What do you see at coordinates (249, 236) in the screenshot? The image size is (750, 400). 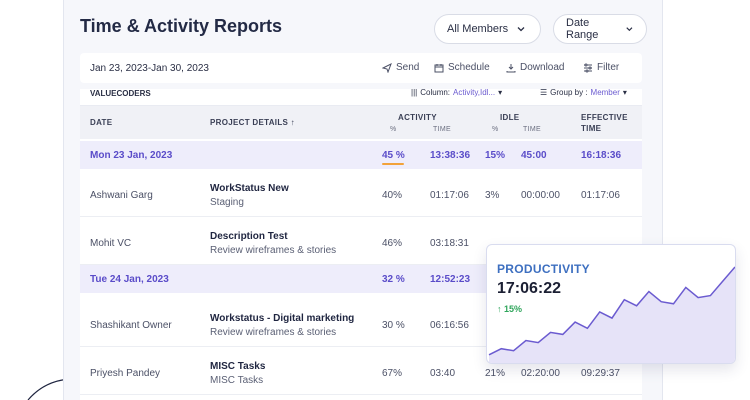 I see `project-name: Description Test` at bounding box center [249, 236].